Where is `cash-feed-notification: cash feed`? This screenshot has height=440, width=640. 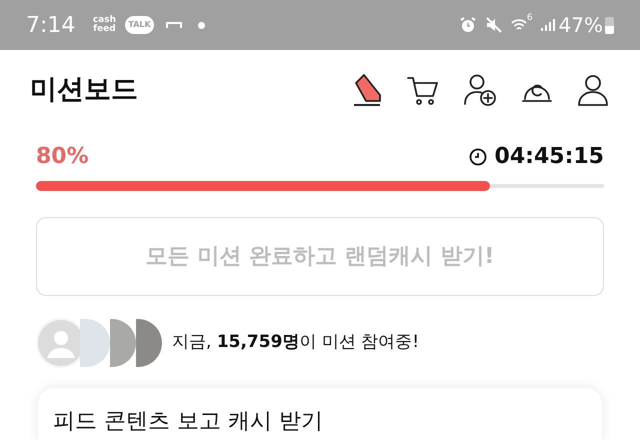 cash-feed-notification: cash feed is located at coordinates (104, 25).